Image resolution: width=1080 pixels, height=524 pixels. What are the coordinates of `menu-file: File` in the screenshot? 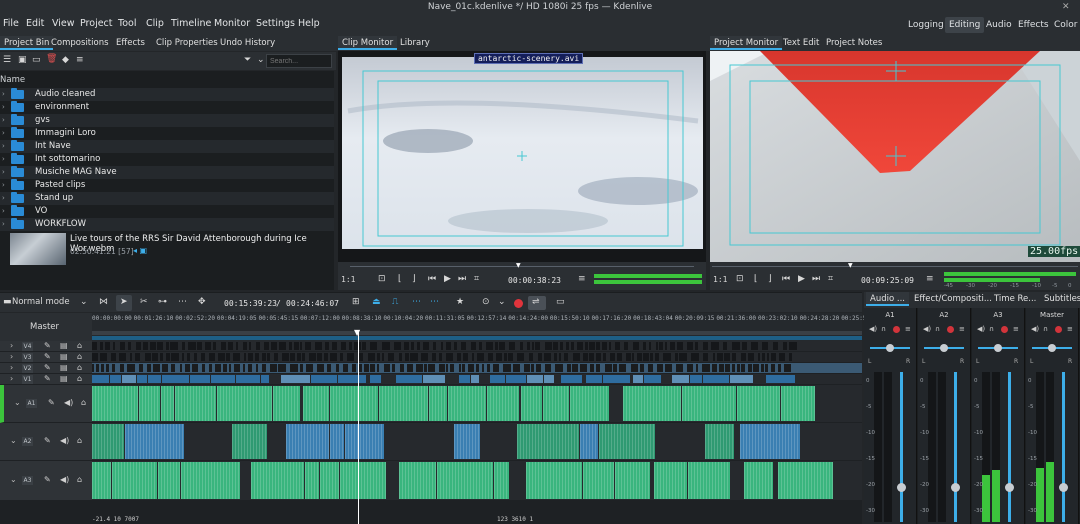 It's located at (11, 23).